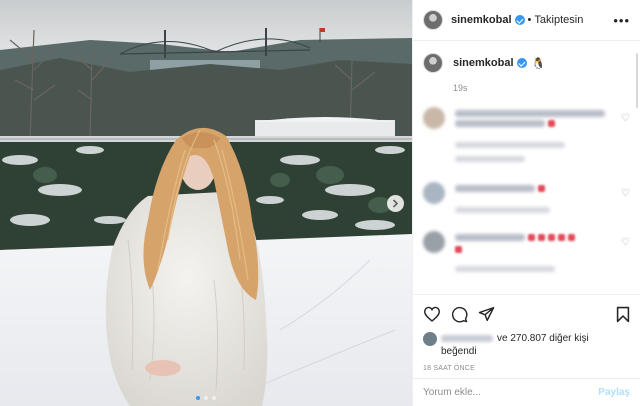  What do you see at coordinates (558, 20) in the screenshot?
I see `follow-status-button: Takiptesin` at bounding box center [558, 20].